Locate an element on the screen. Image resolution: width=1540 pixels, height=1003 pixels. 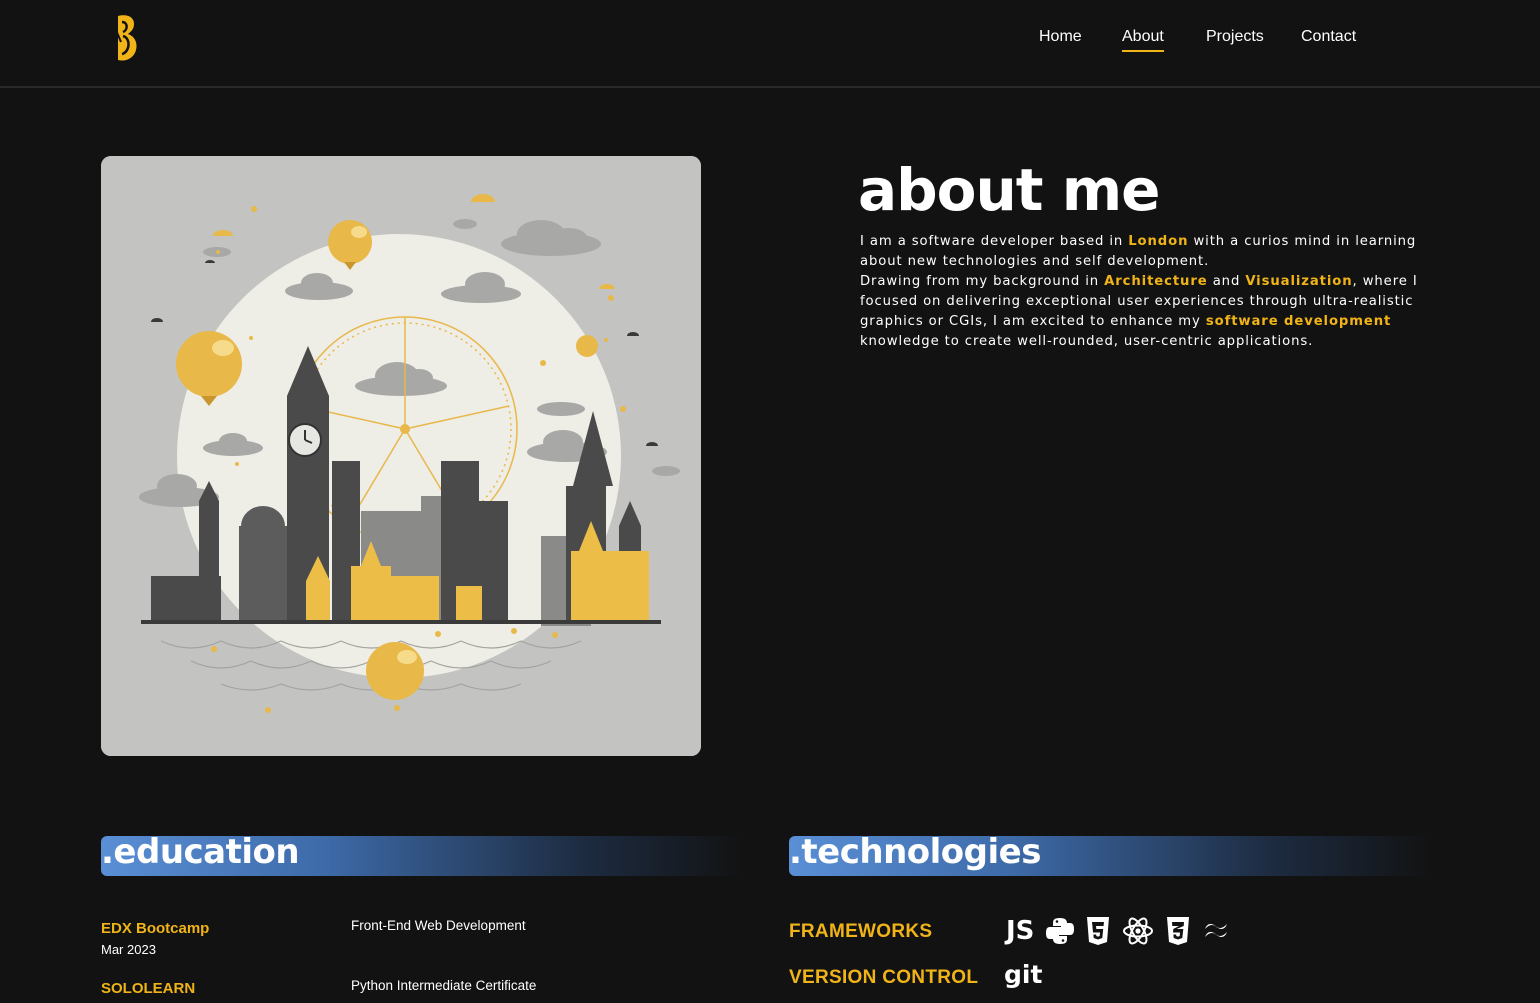
highlight-london: London is located at coordinates (1158, 241).